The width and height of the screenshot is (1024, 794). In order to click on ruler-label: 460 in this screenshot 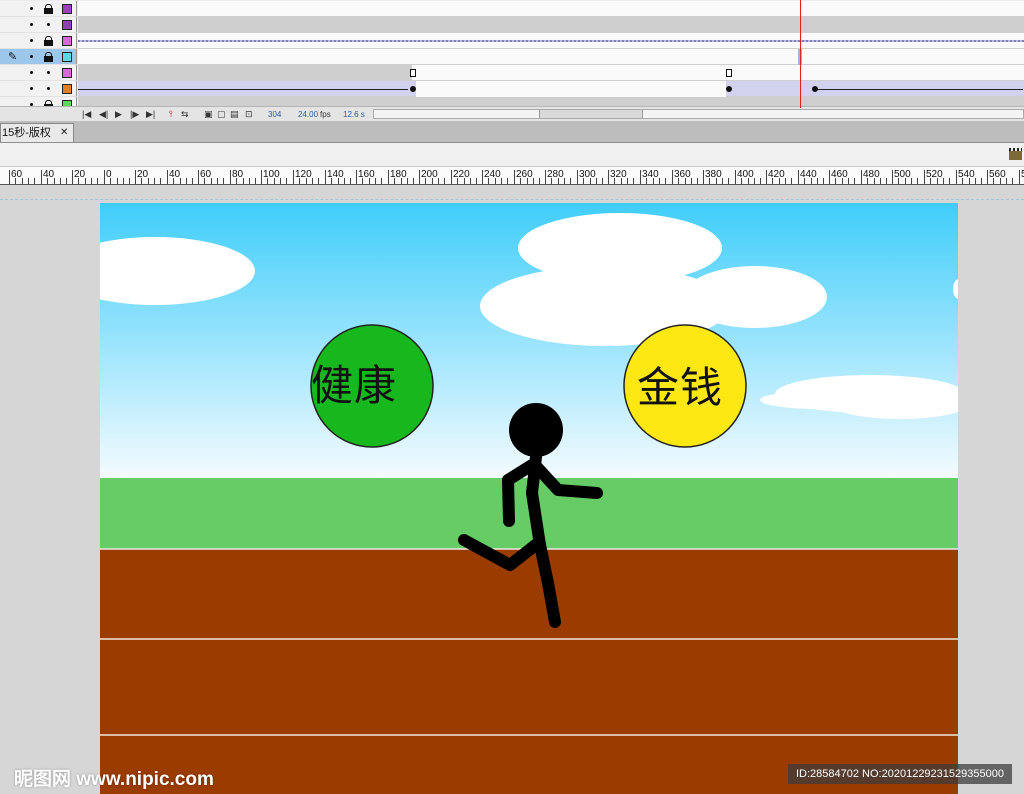, I will do `click(839, 174)`.